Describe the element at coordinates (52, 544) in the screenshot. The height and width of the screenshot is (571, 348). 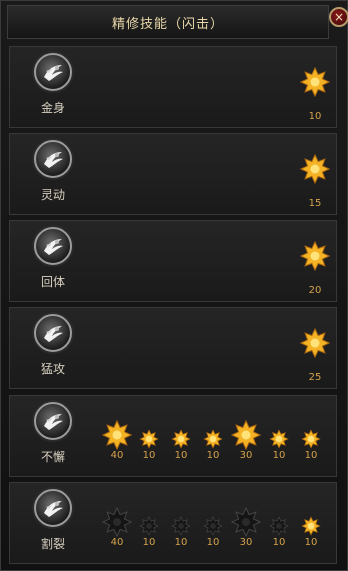
I see `skill-name: 割裂` at that location.